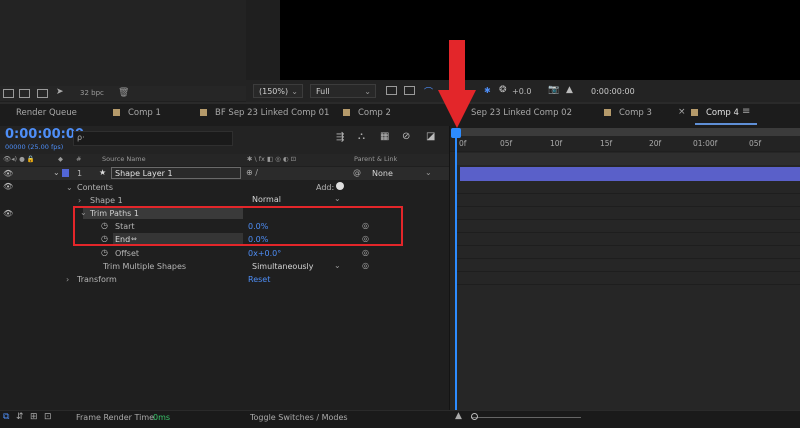 This screenshot has height=428, width=800. I want to click on layer-number-header: #, so click(79, 159).